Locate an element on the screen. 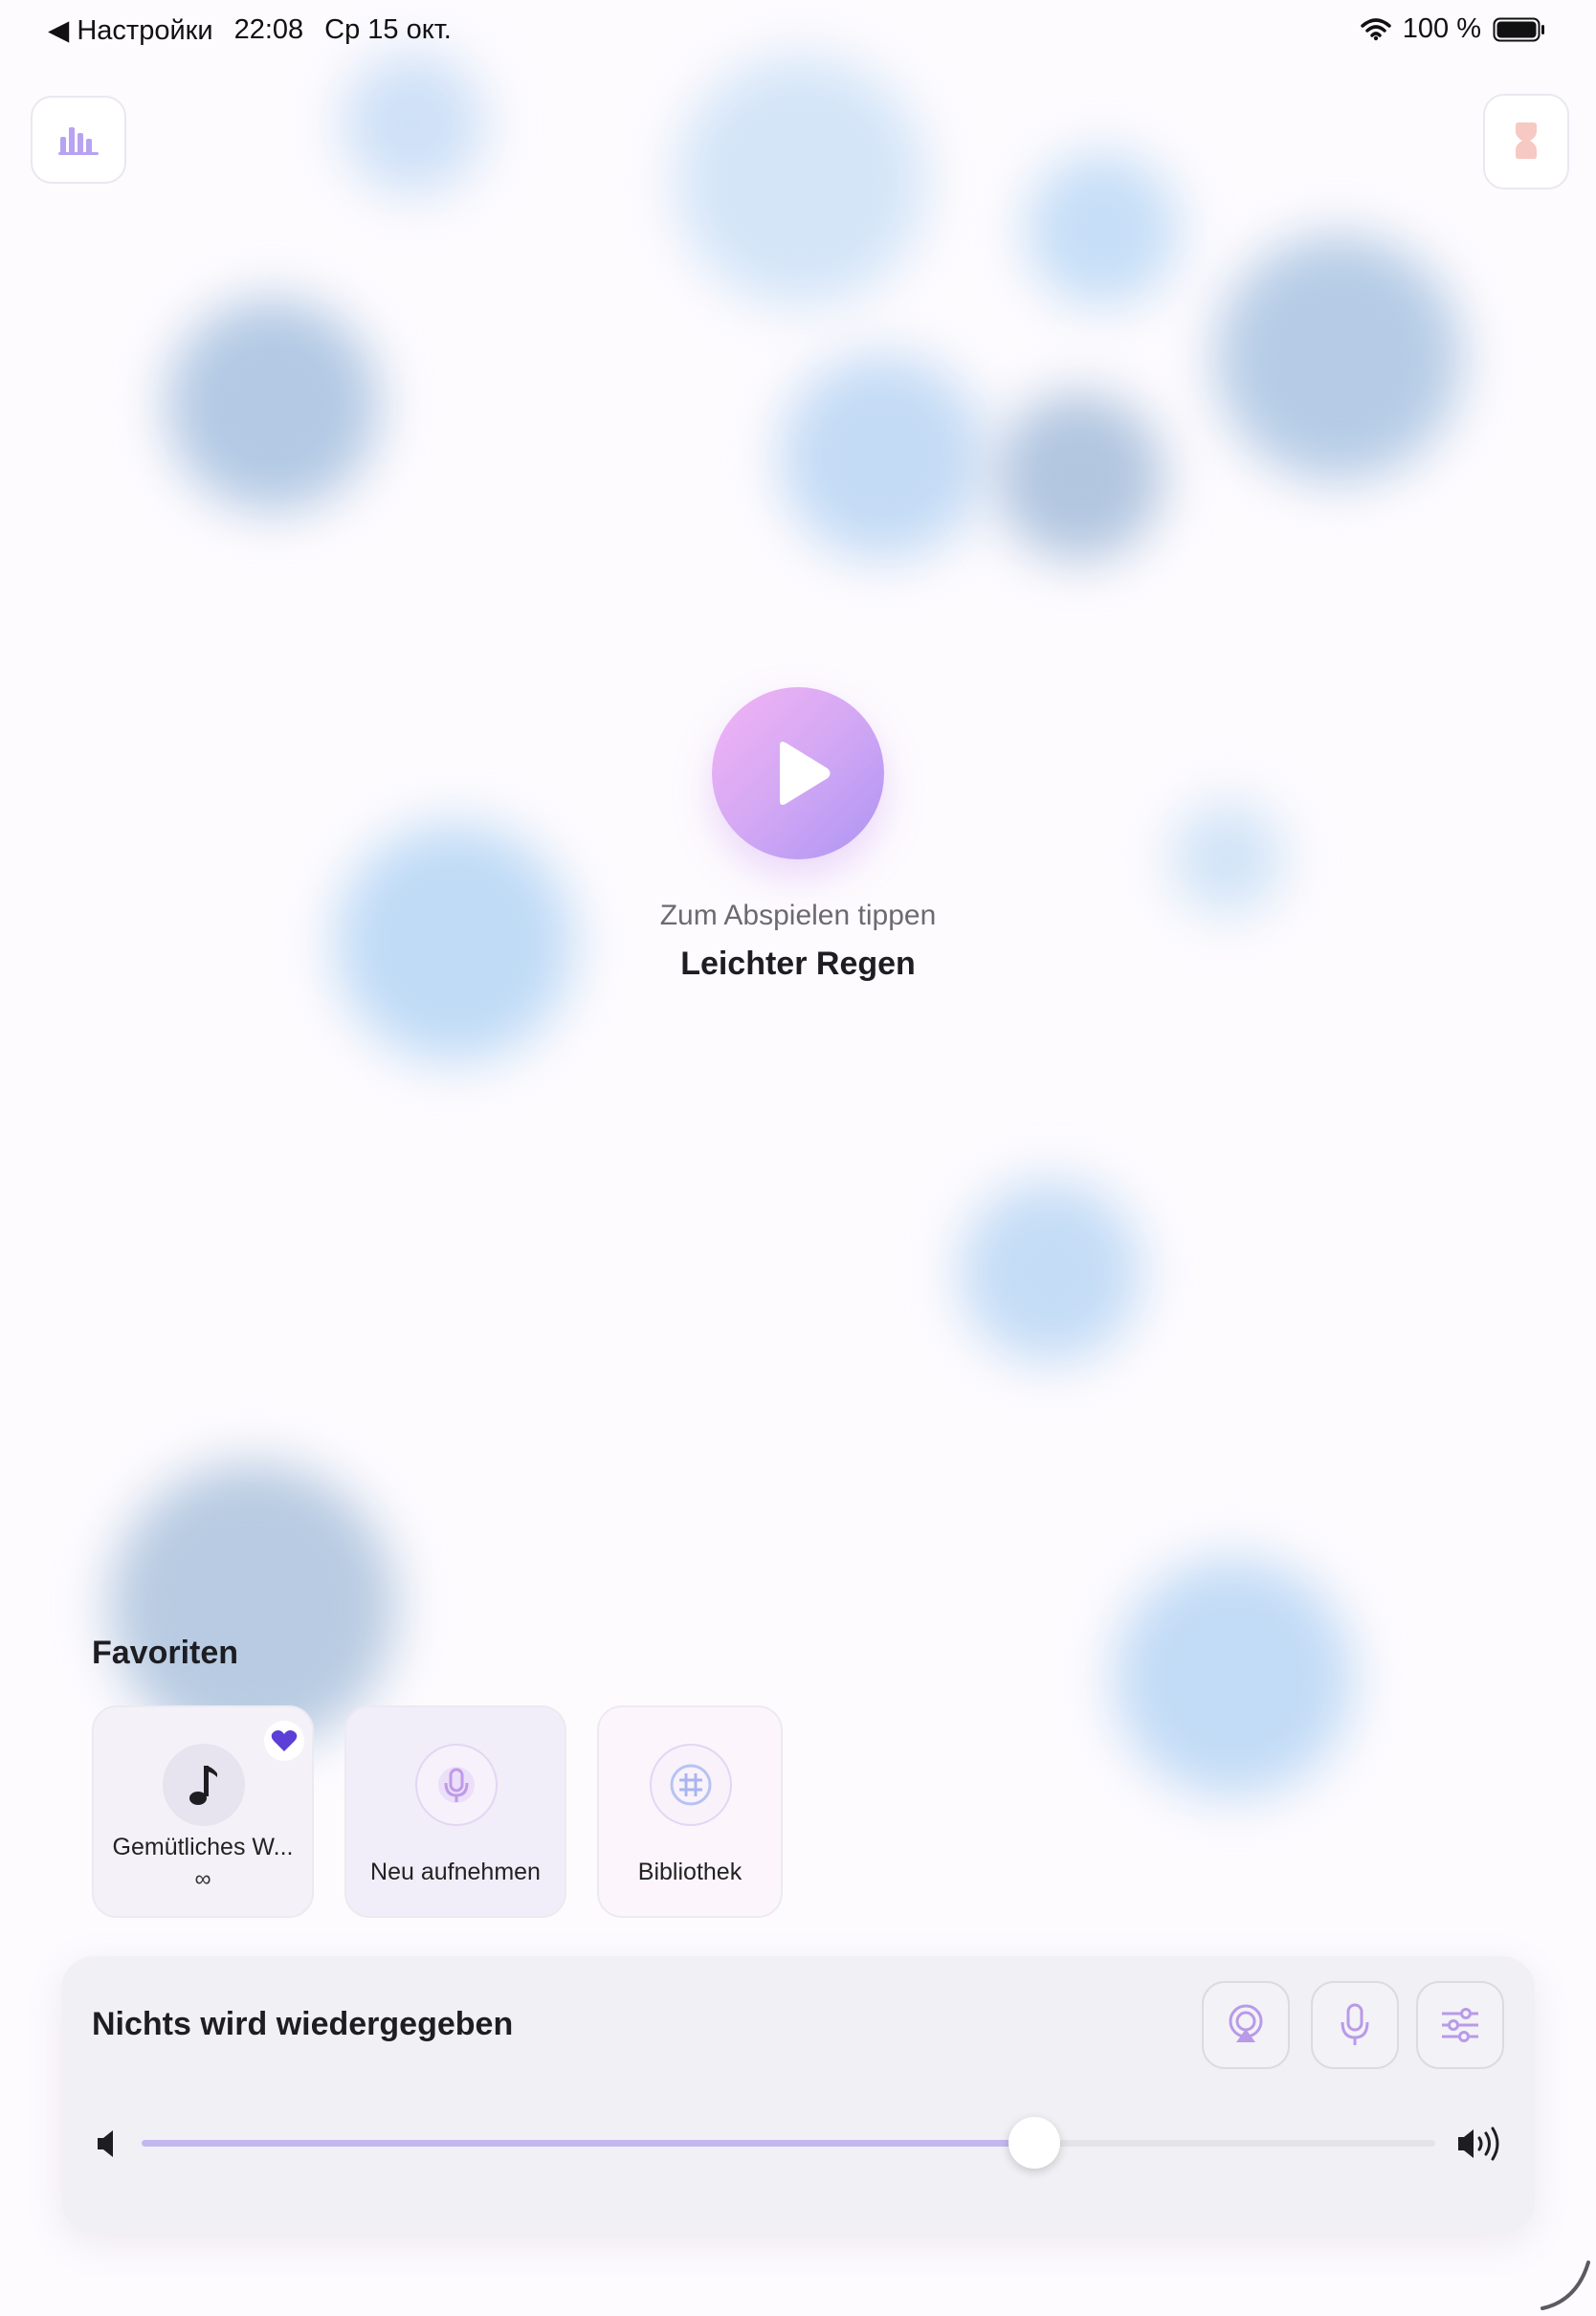  status-time: 22:08 is located at coordinates (268, 30).